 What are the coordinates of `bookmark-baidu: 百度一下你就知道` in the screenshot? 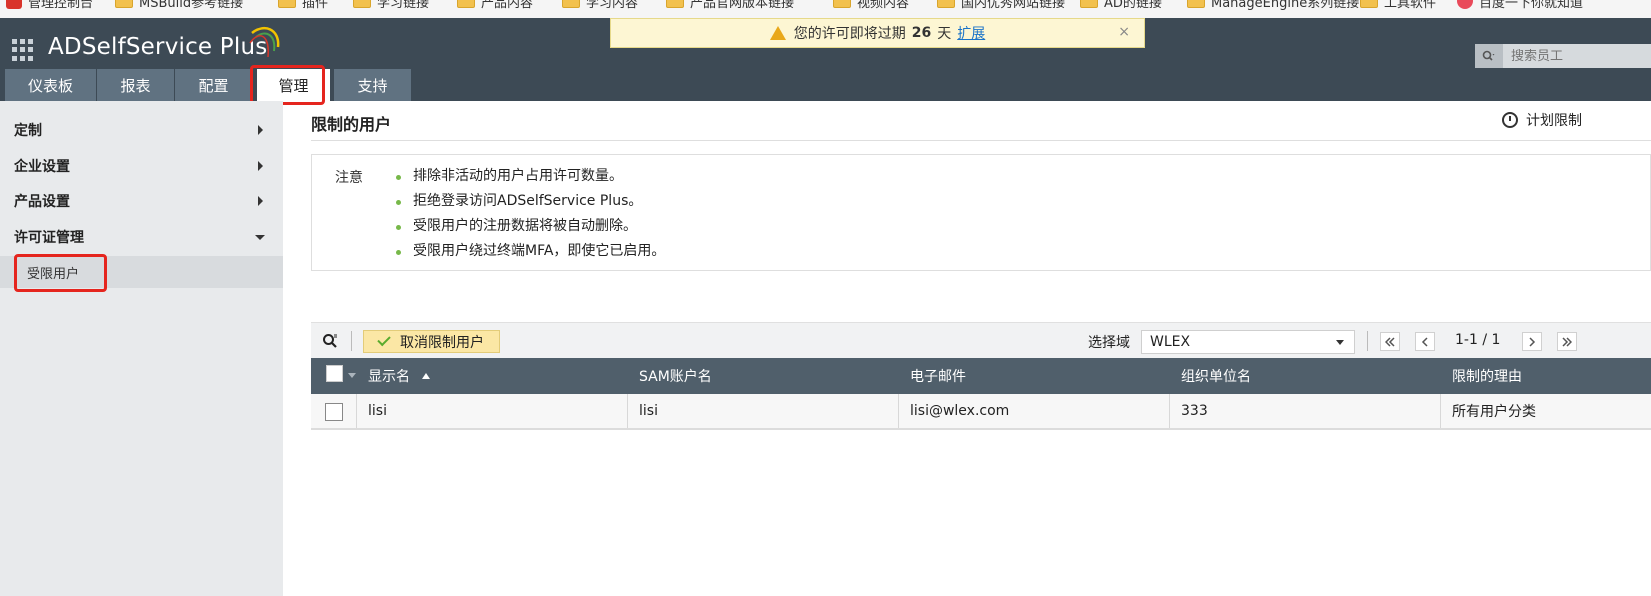 It's located at (1520, 5).